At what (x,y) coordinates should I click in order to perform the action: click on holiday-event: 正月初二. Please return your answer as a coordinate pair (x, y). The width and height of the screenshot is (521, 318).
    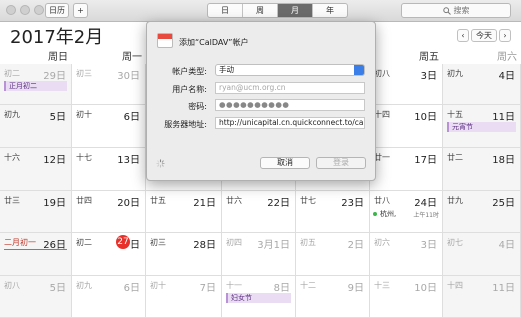
    Looking at the image, I should click on (35, 86).